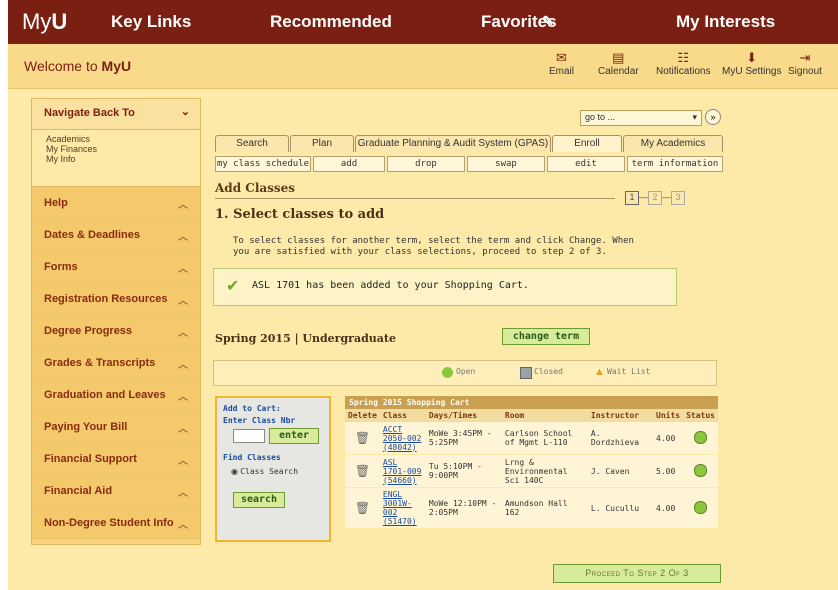 The height and width of the screenshot is (590, 838). What do you see at coordinates (655, 198) in the screenshot?
I see `step-indicator: 1—2—3` at bounding box center [655, 198].